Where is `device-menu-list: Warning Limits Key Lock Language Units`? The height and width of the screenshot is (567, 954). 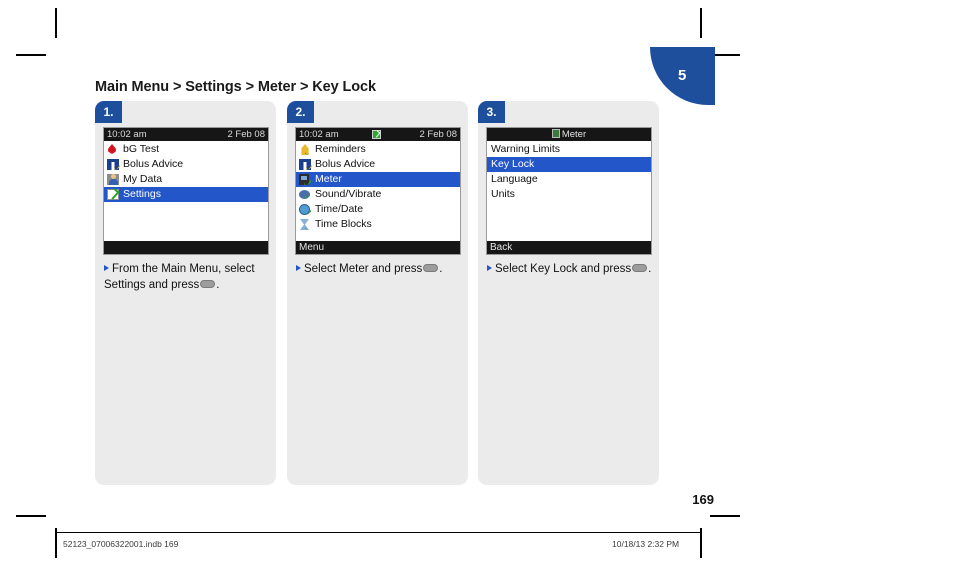
device-menu-list: Warning Limits Key Lock Language Units is located at coordinates (569, 171).